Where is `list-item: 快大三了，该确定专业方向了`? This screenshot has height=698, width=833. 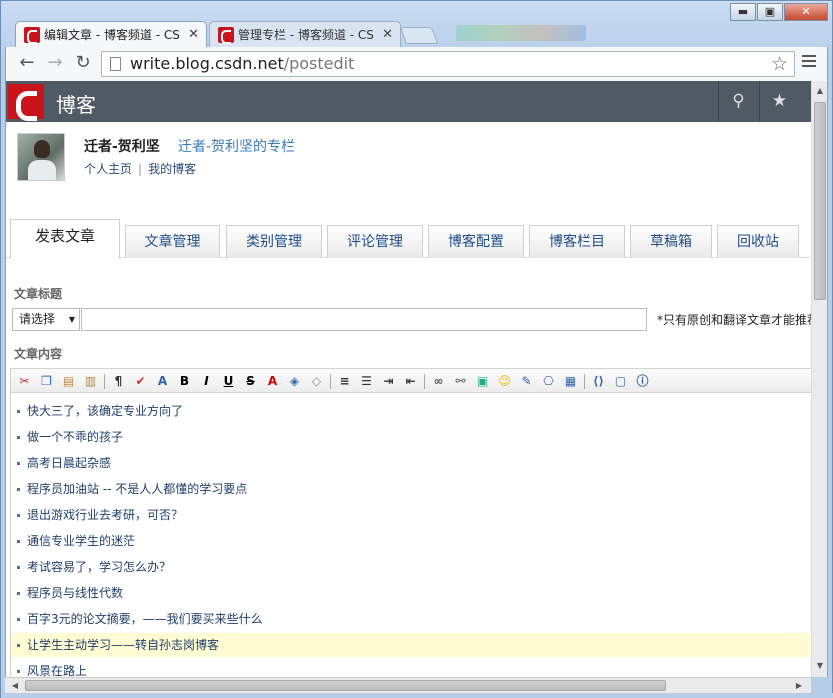
list-item: 快大三了，该确定专业方向了 is located at coordinates (411, 411).